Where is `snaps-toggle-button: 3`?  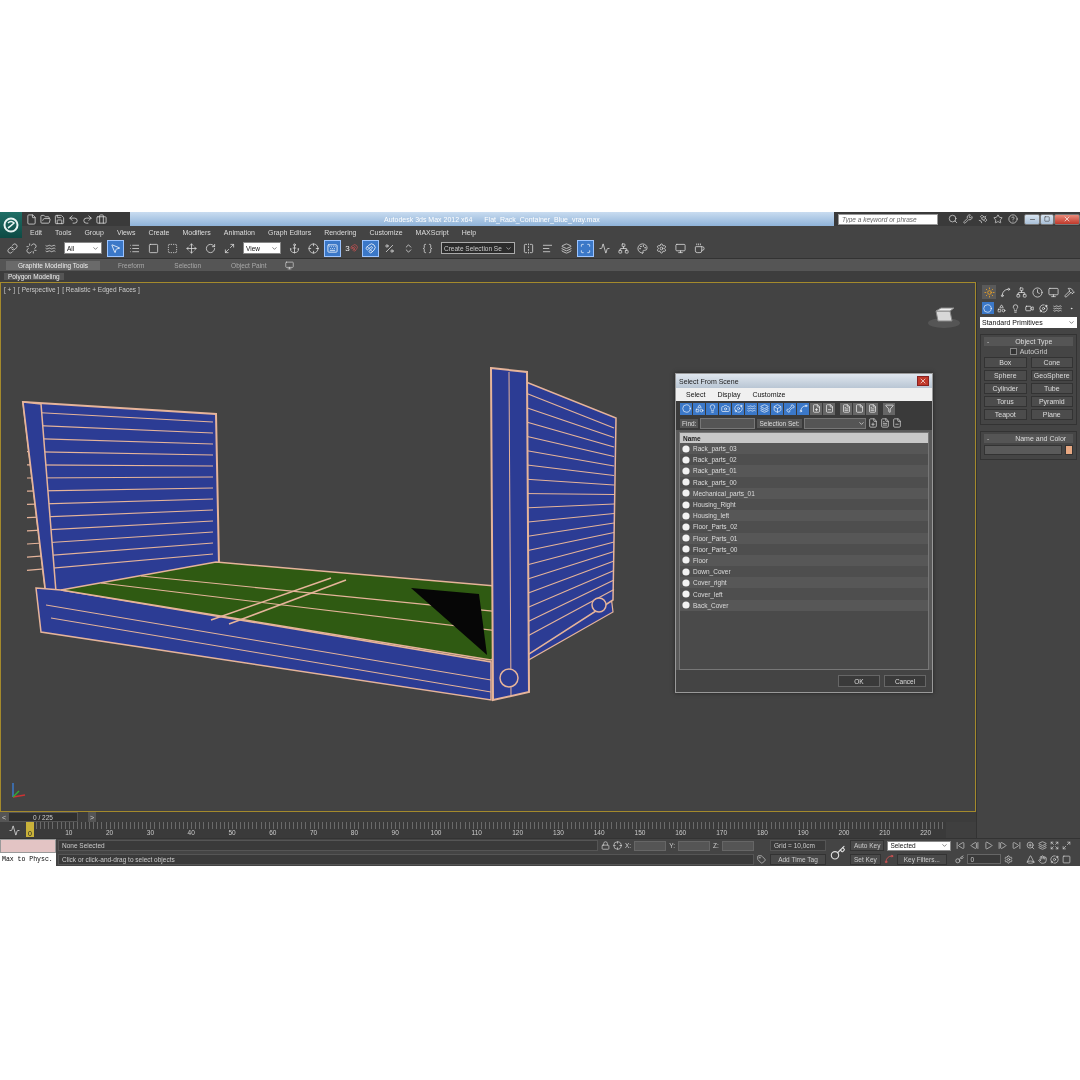
snaps-toggle-button: 3 is located at coordinates (351, 248).